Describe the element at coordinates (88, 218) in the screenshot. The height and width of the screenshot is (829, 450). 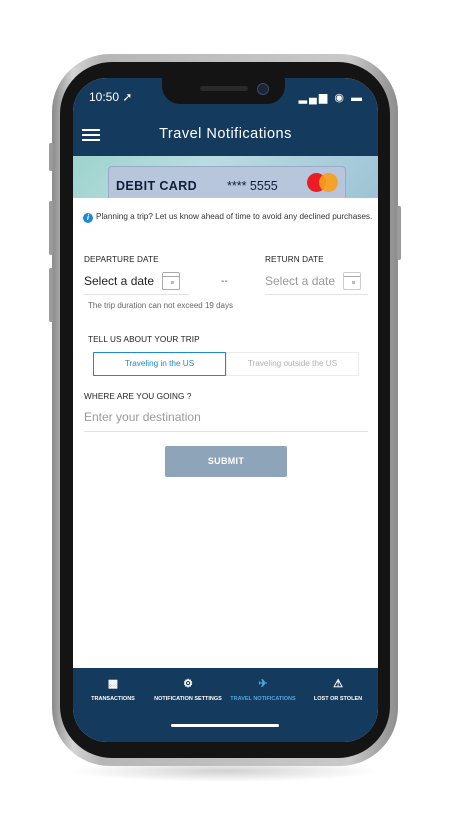
I see `info-icon: i` at that location.